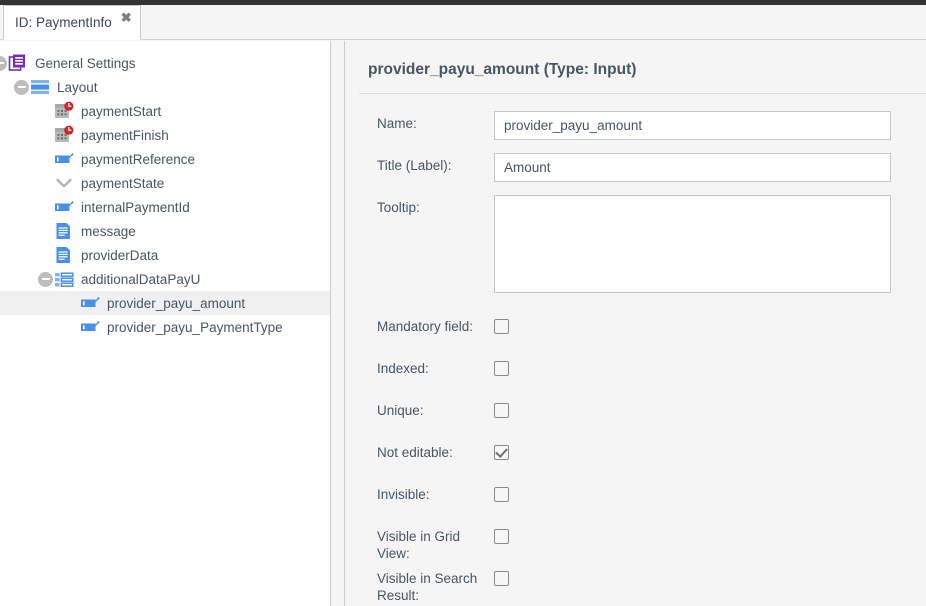 The width and height of the screenshot is (926, 606). What do you see at coordinates (126, 17) in the screenshot?
I see `close-icon: ✖` at bounding box center [126, 17].